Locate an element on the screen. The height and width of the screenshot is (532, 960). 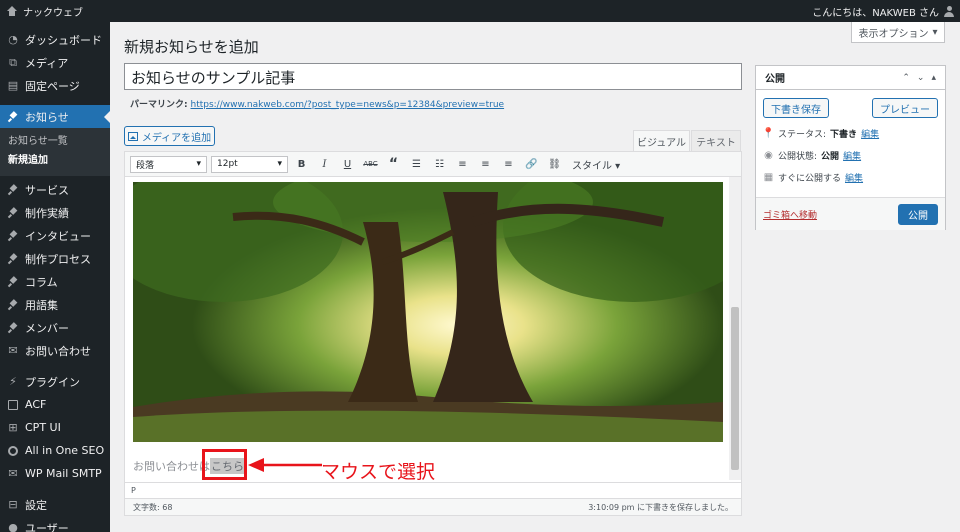
tab-text: テキスト is located at coordinates (716, 140).